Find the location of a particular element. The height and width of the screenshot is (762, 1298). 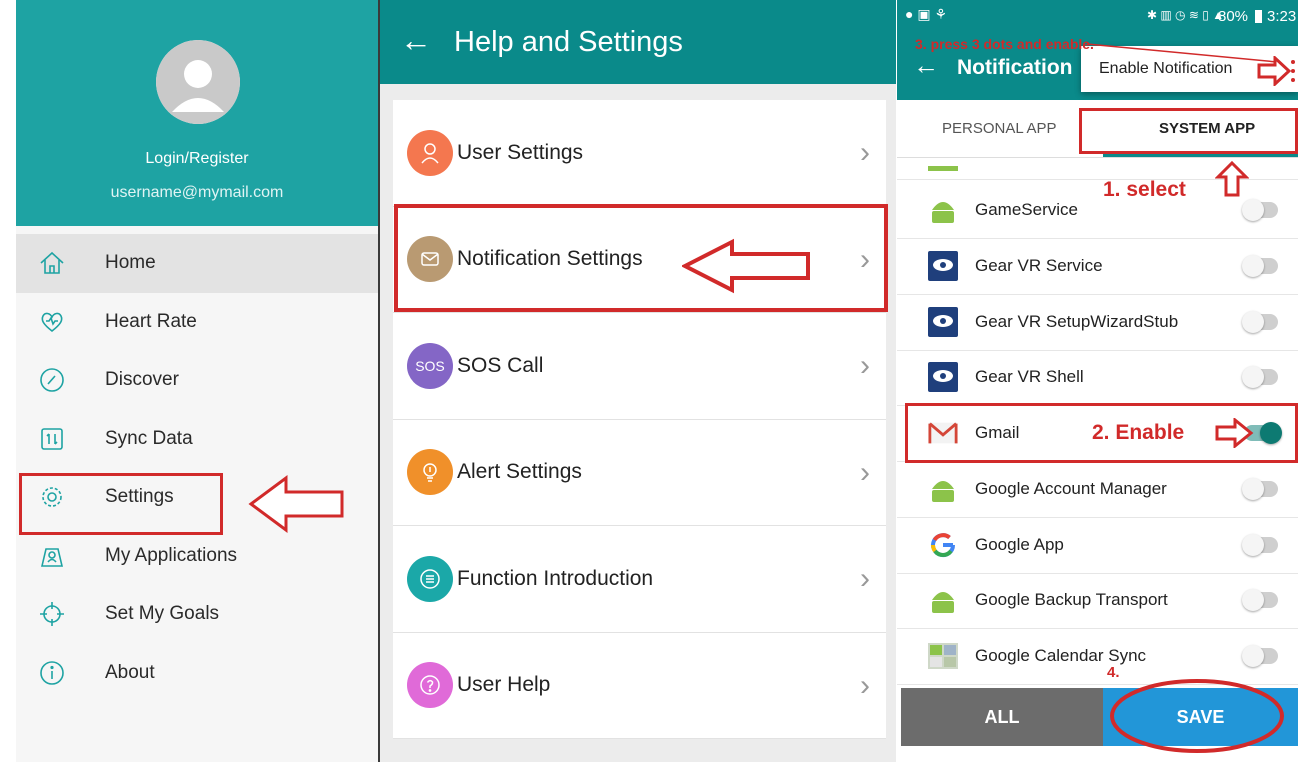

partial-app-icon is located at coordinates (943, 168).